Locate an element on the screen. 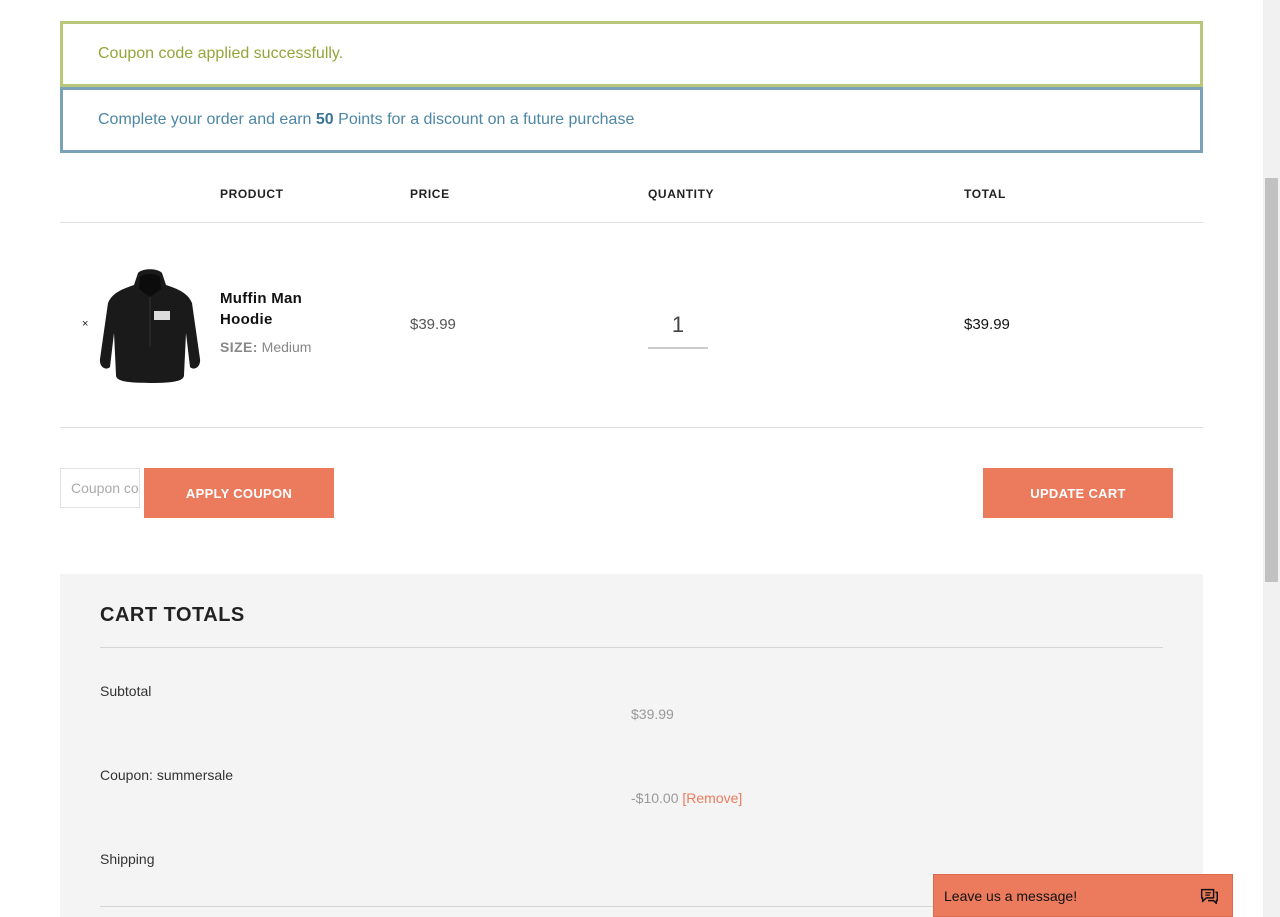 The height and width of the screenshot is (917, 1280). header-product: PRODUCT is located at coordinates (252, 194).